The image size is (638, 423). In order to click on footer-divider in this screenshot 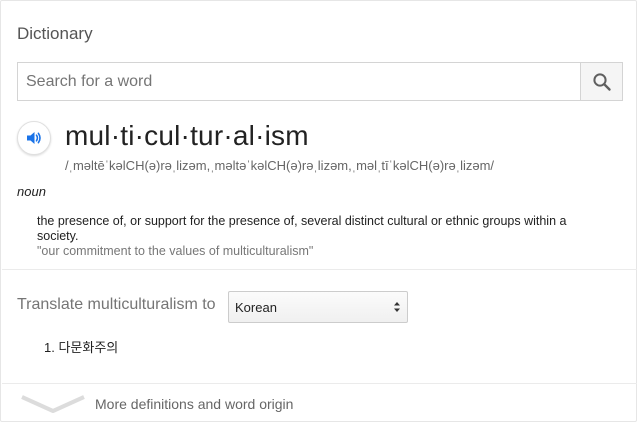, I will do `click(319, 383)`.